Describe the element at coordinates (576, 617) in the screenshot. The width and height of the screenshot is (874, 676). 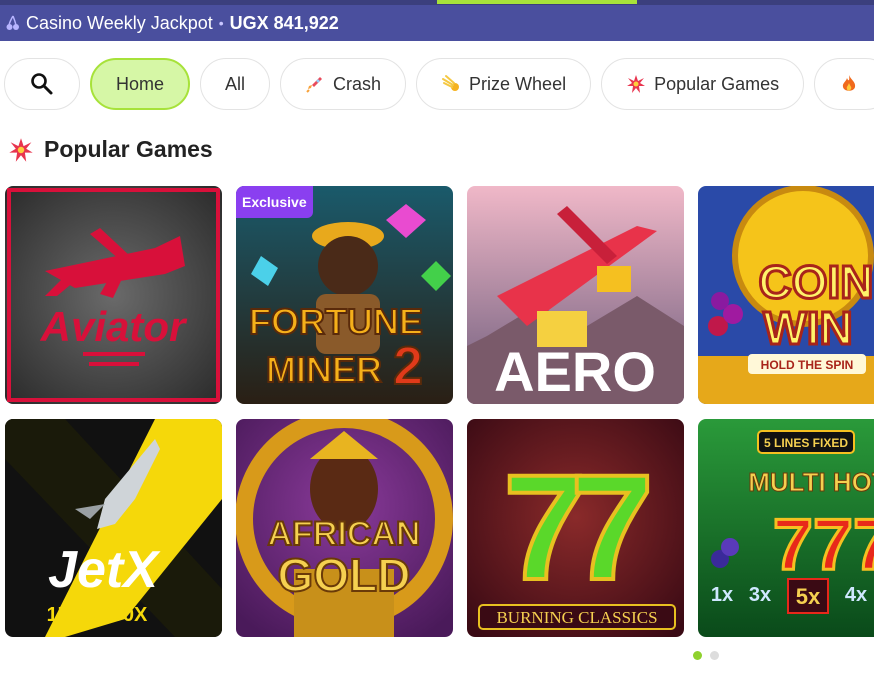
I see `game-subtitle: BURNING CLASSICS` at that location.